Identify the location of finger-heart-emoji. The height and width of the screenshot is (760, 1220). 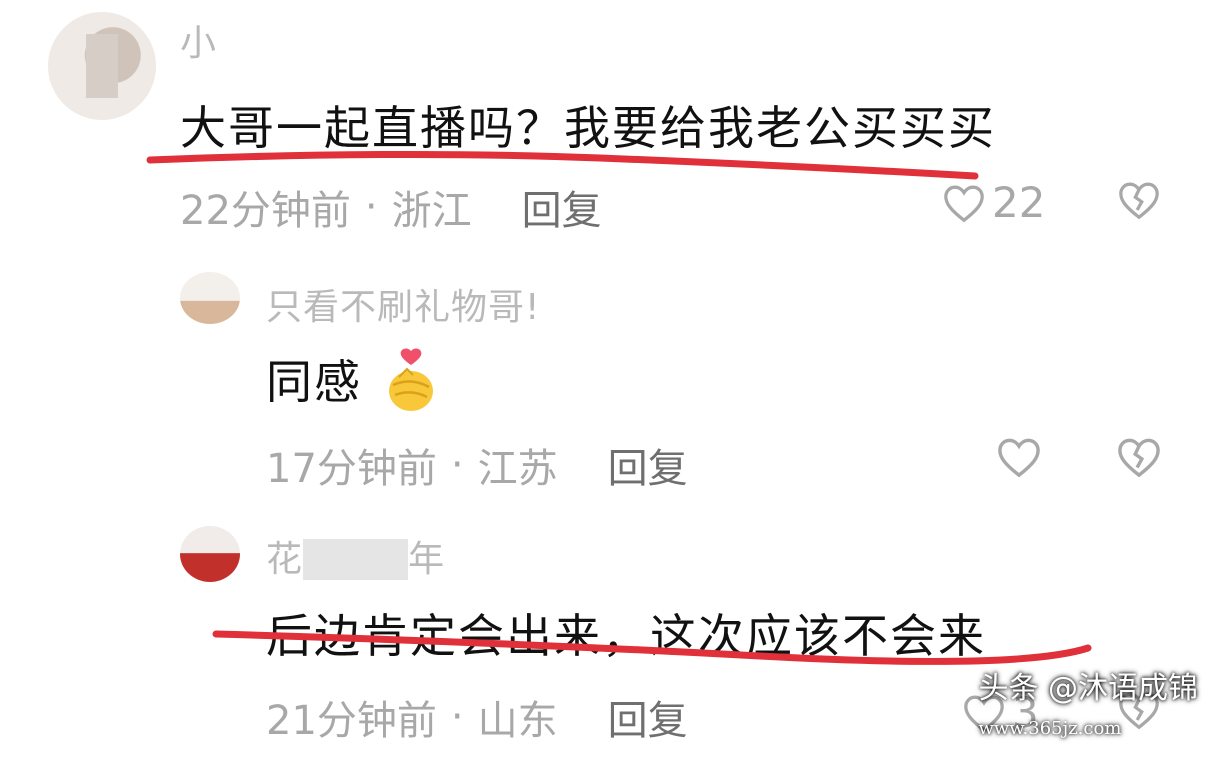
(411, 385).